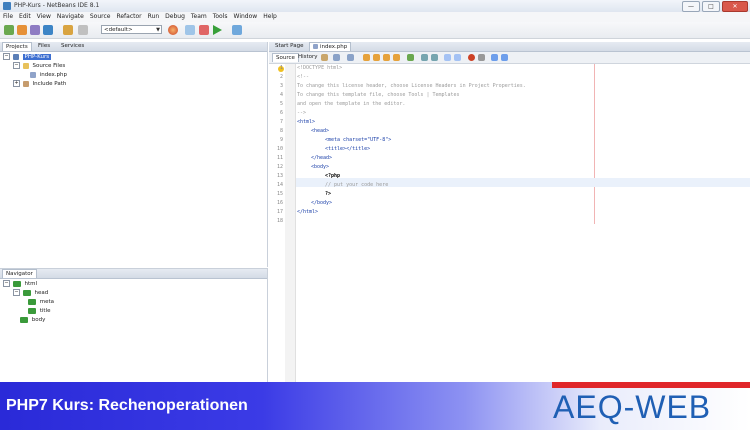  I want to click on run-icon, so click(217, 30).